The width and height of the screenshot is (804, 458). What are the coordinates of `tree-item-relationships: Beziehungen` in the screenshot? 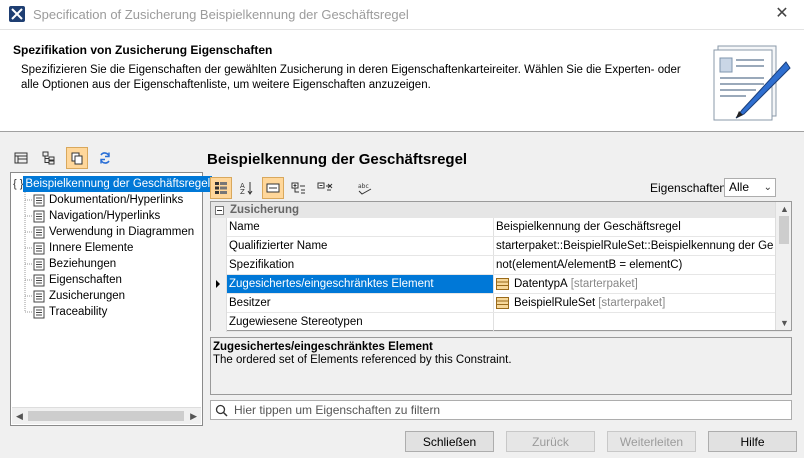 It's located at (106, 264).